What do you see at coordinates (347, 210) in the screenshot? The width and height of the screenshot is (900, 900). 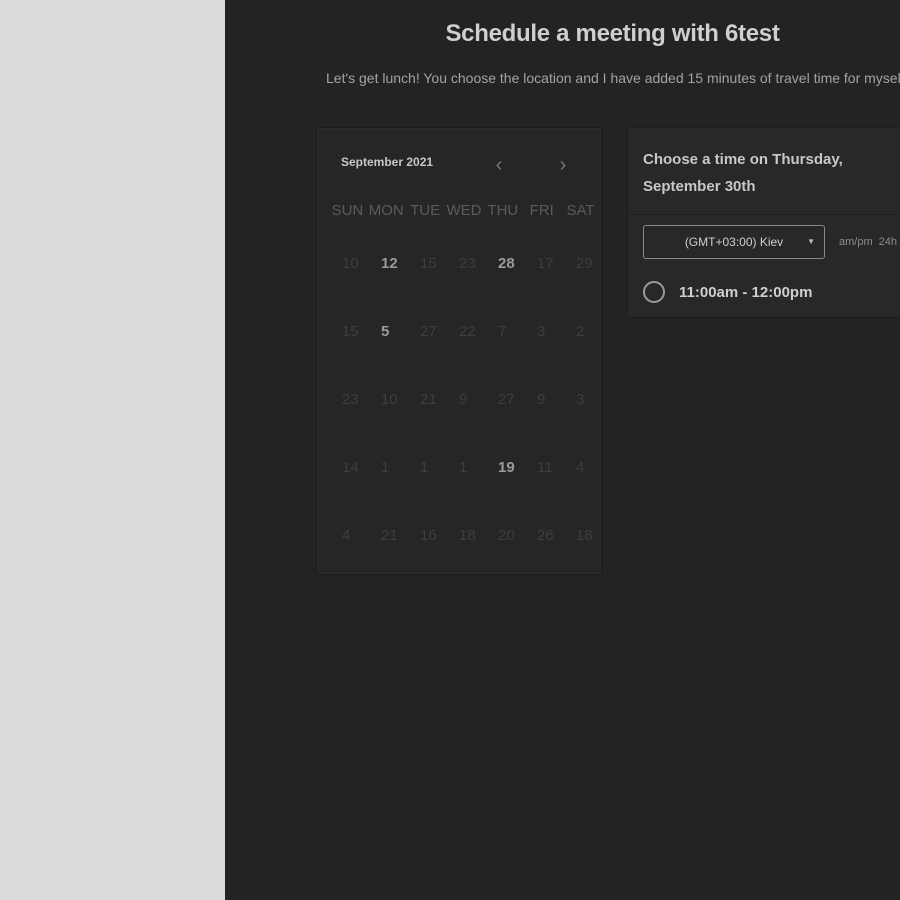 I see `weekday-label: SUN` at bounding box center [347, 210].